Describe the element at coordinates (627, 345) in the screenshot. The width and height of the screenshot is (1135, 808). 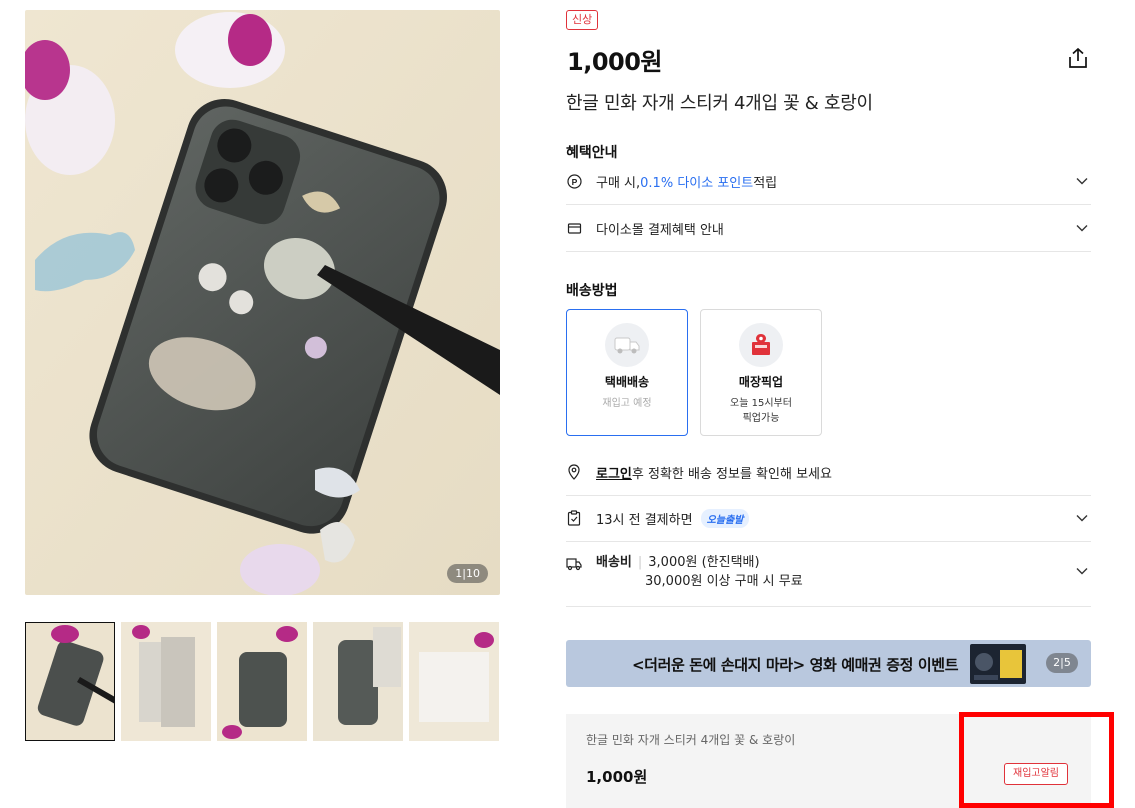
I see `parcel-truck-icon` at that location.